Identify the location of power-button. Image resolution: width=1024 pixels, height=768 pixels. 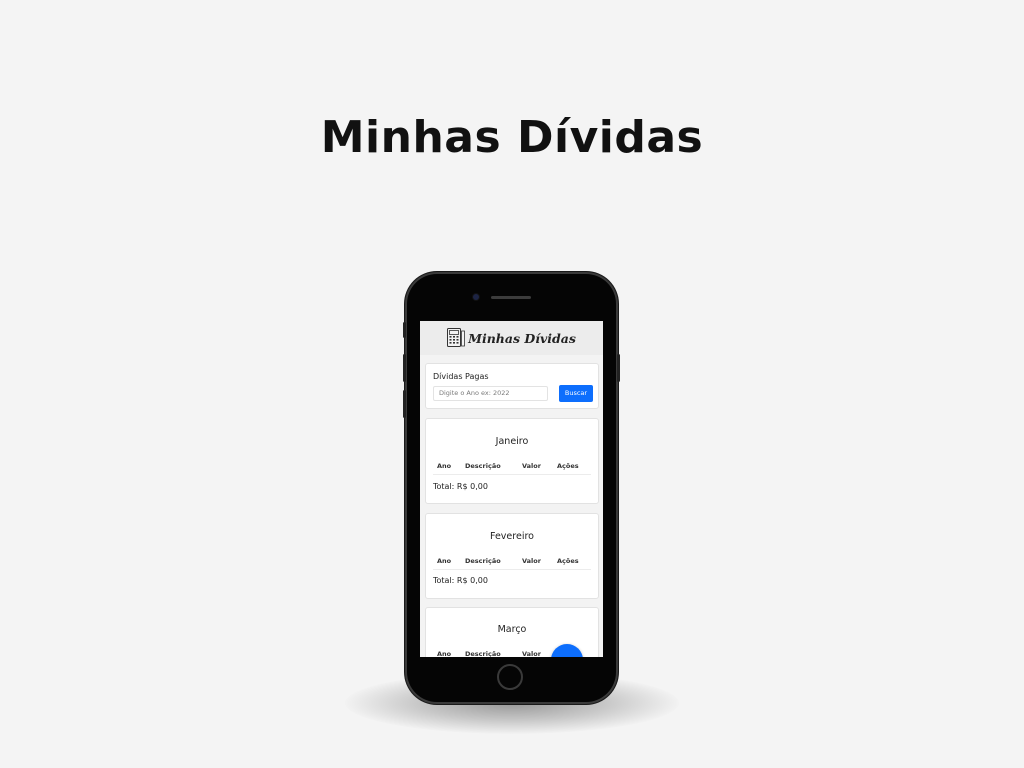
(618, 368).